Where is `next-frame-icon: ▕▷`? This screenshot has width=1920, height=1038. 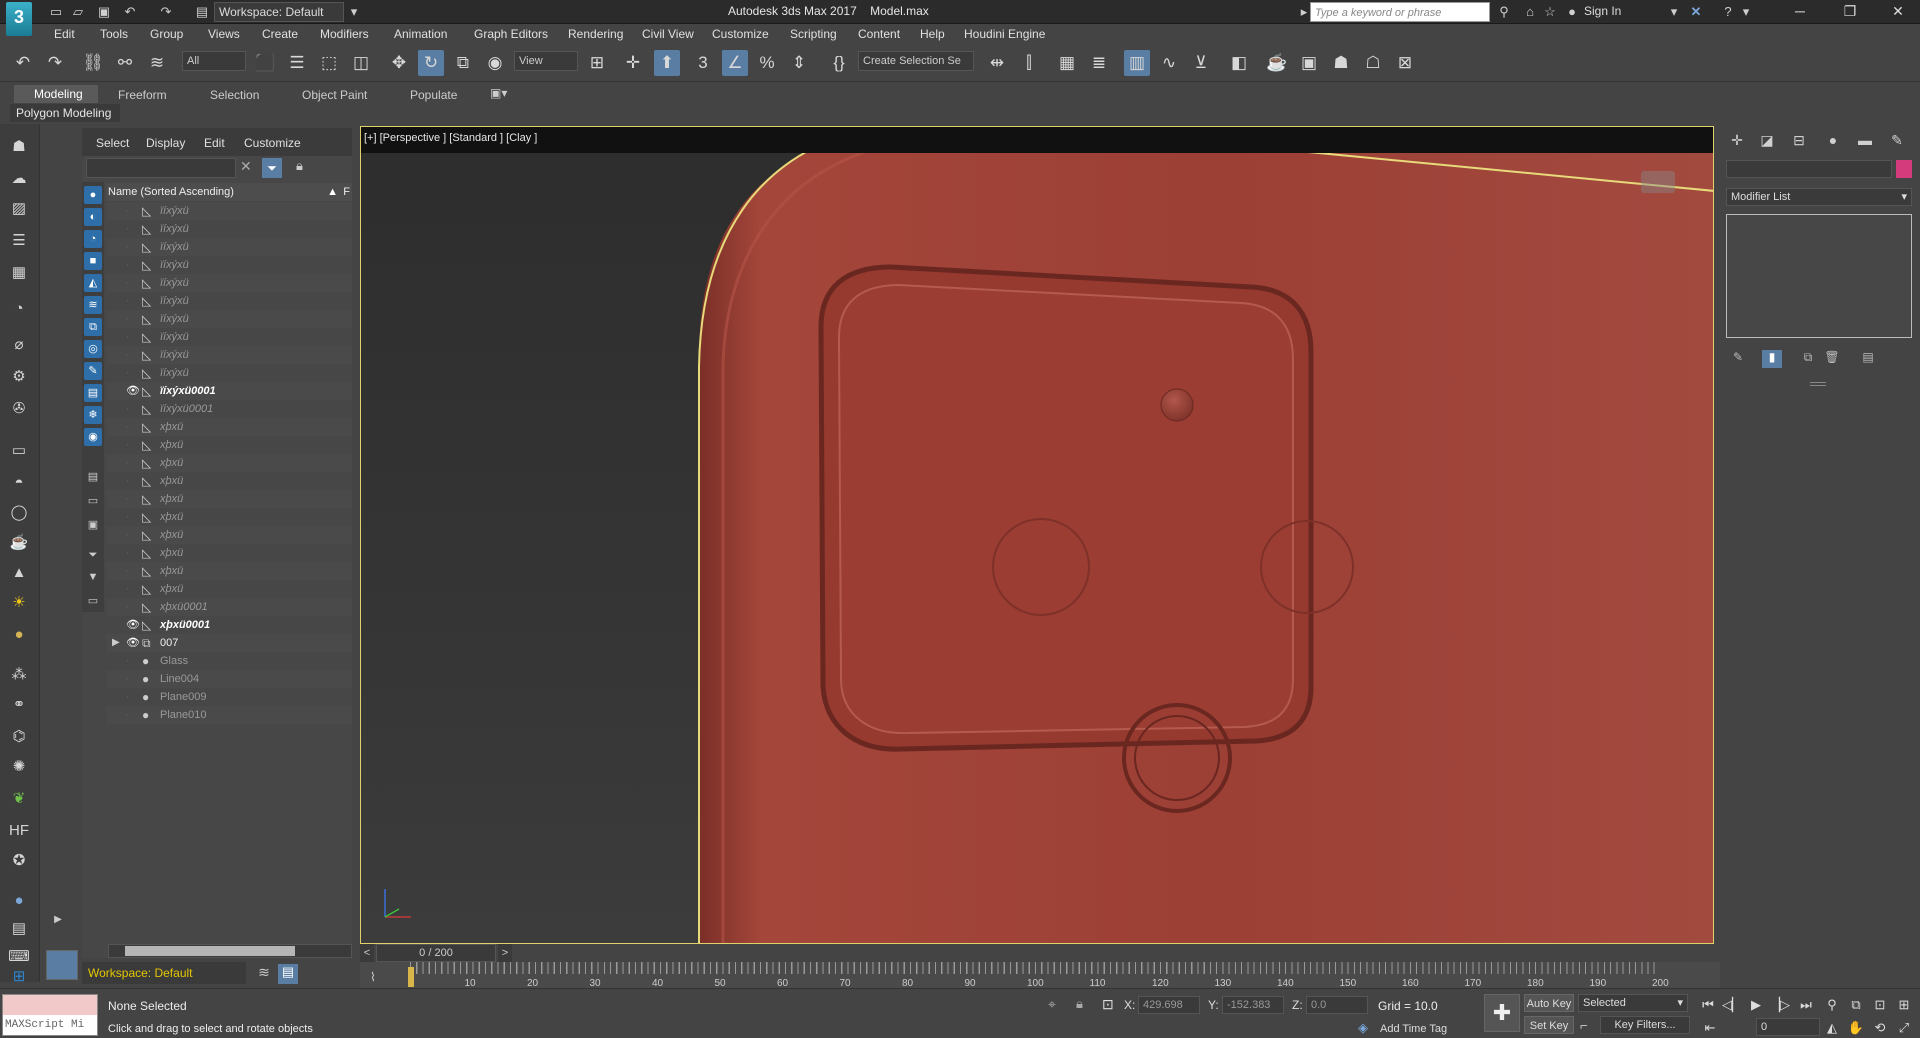 next-frame-icon: ▕▷ is located at coordinates (1780, 1005).